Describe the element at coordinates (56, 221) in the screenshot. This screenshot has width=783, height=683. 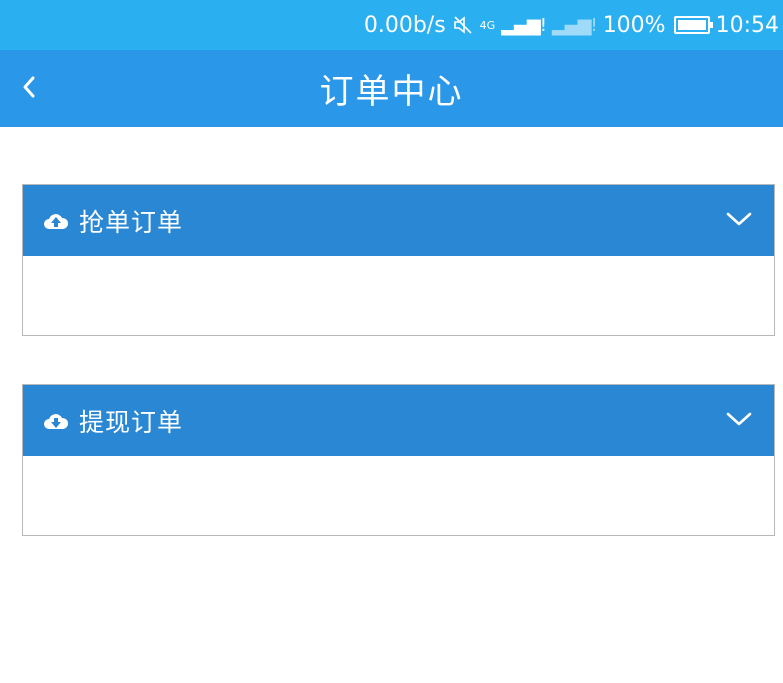
I see `cloud-upload-icon` at that location.